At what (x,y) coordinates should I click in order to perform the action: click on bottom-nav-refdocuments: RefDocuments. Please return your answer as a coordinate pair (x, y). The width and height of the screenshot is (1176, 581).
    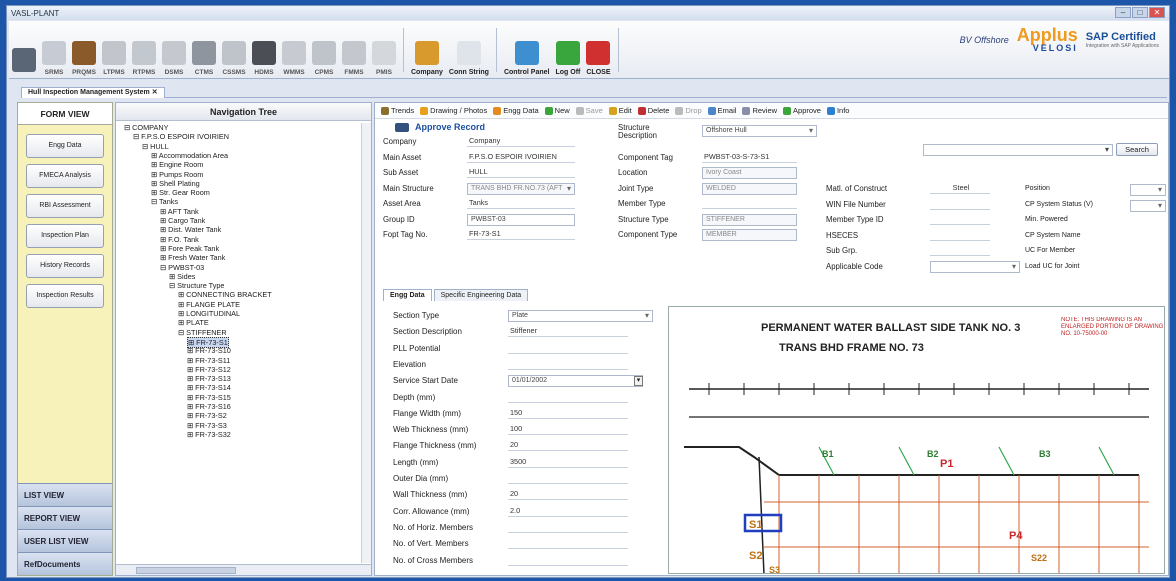
    Looking at the image, I should click on (65, 563).